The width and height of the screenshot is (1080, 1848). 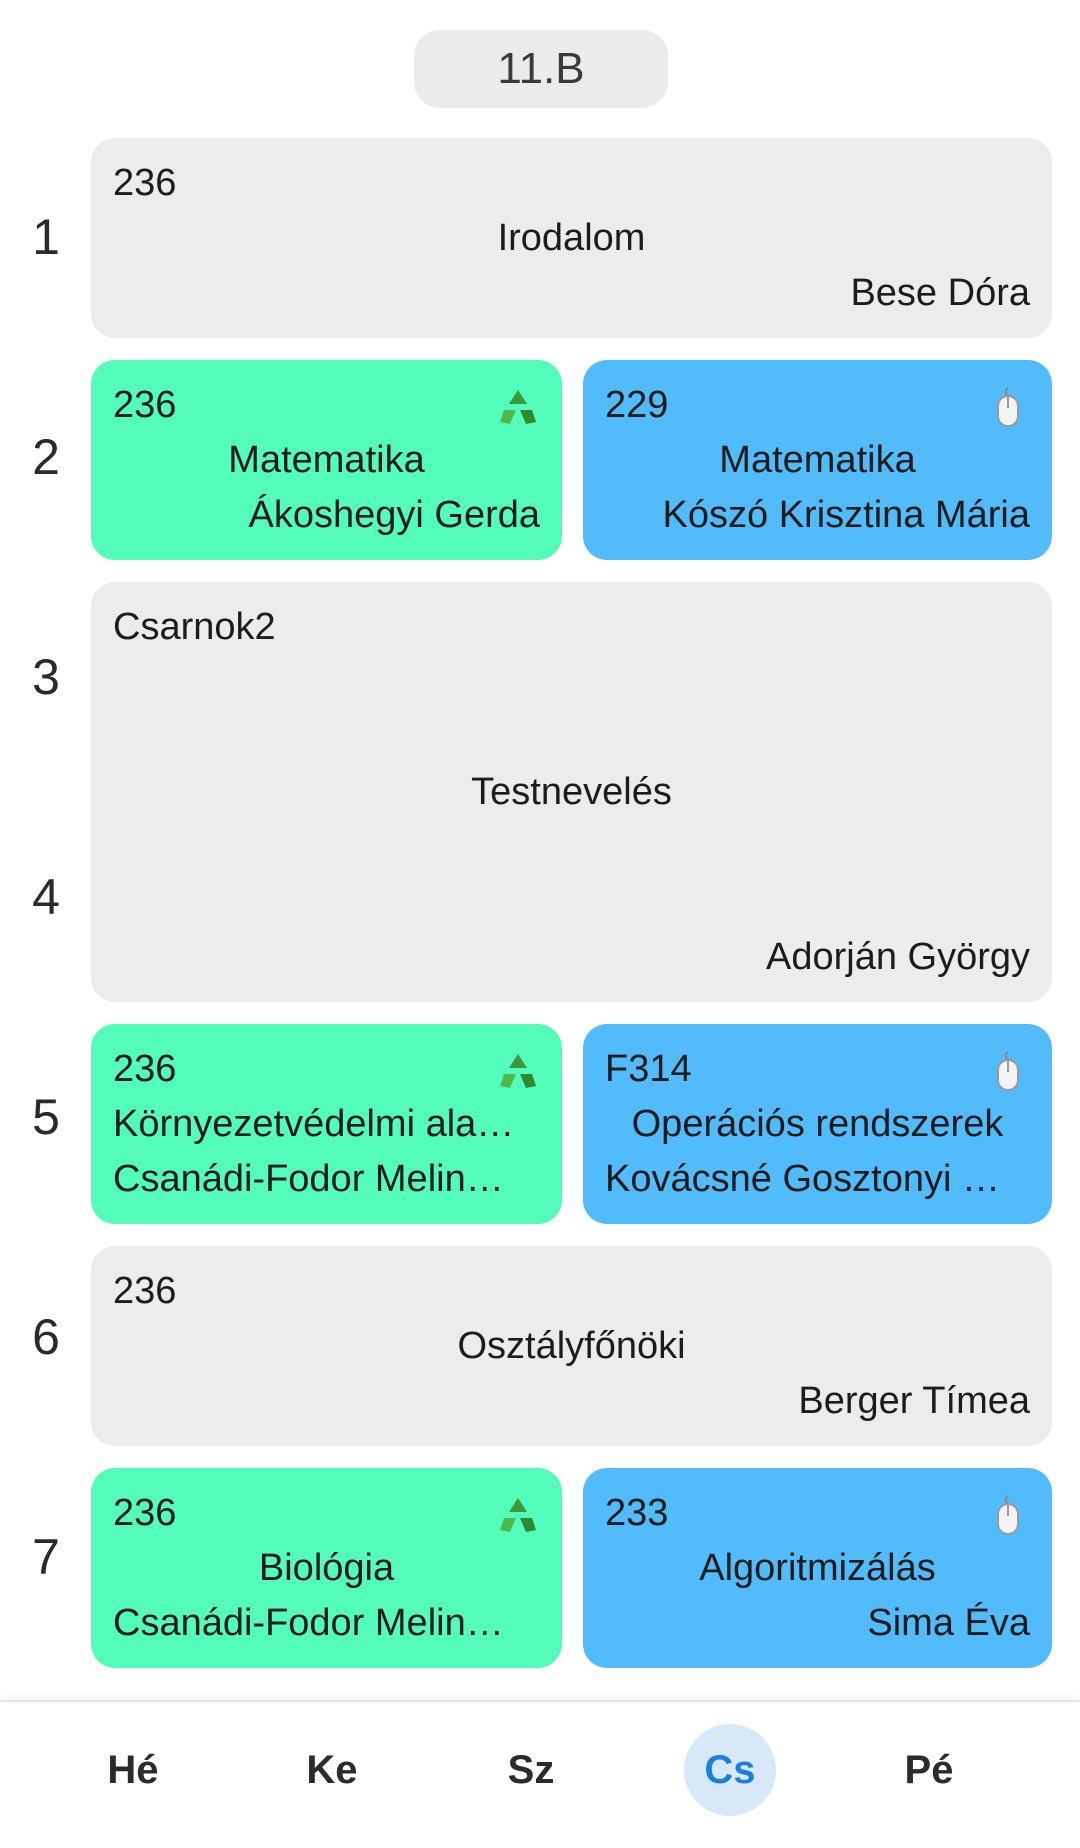 I want to click on lesson-subject: Operációs rendszerek, so click(x=817, y=1124).